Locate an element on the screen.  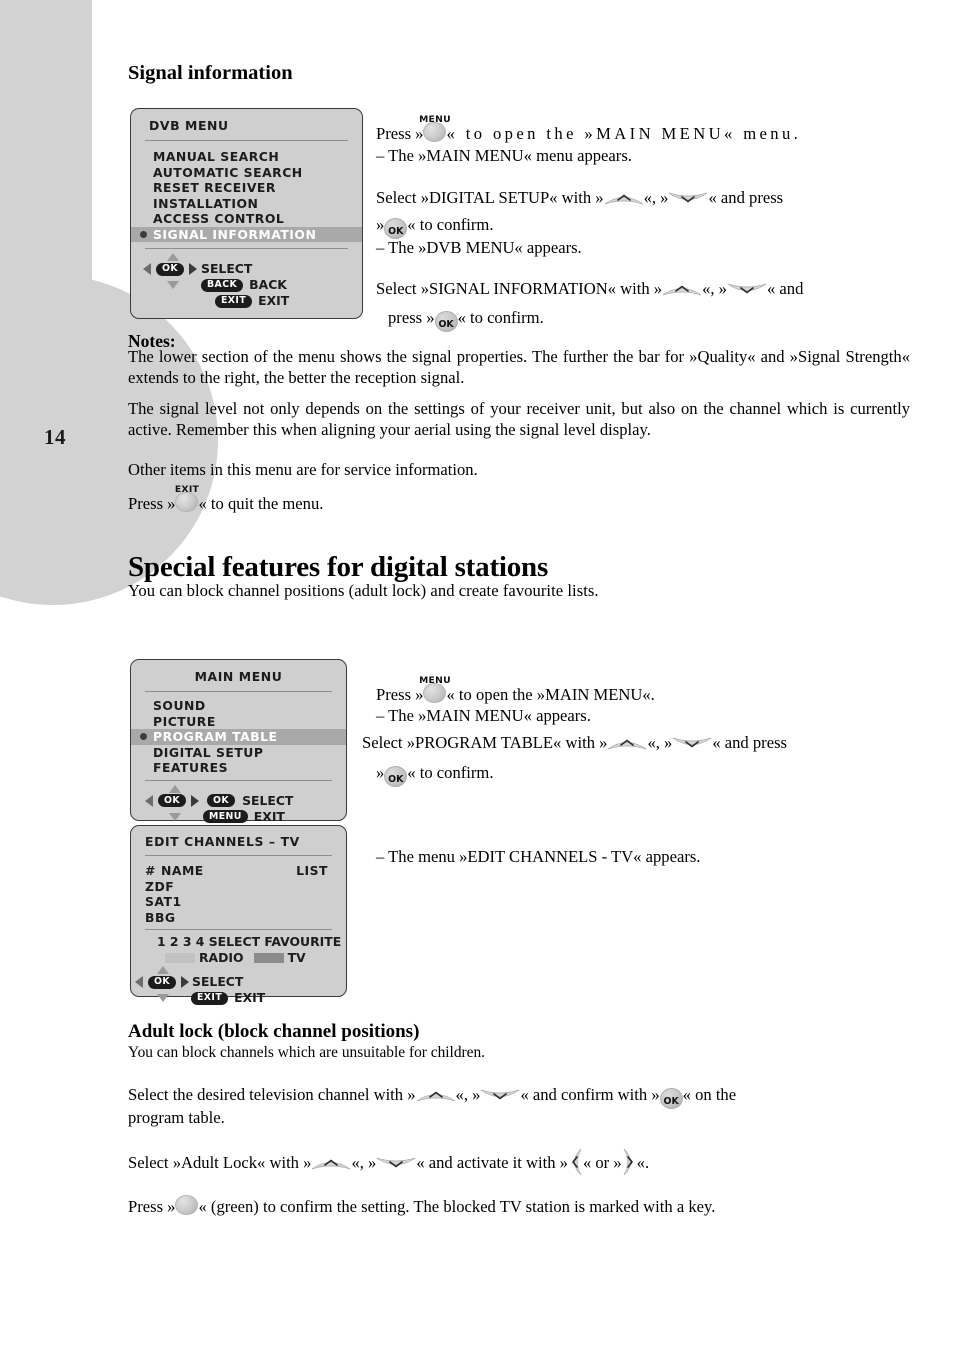
arrow-right-rocker-icon is located at coordinates (629, 1162).